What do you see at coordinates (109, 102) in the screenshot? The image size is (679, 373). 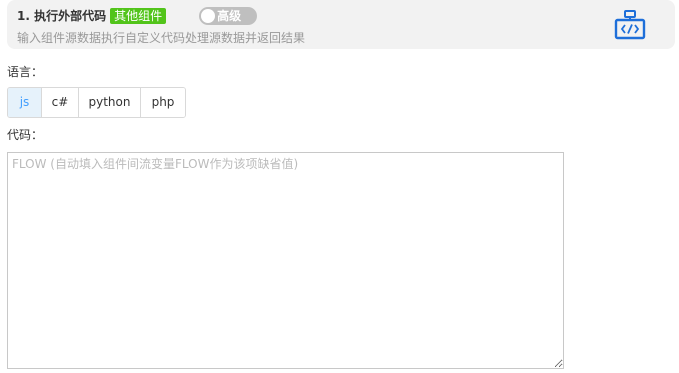 I see `language-option-python: python` at bounding box center [109, 102].